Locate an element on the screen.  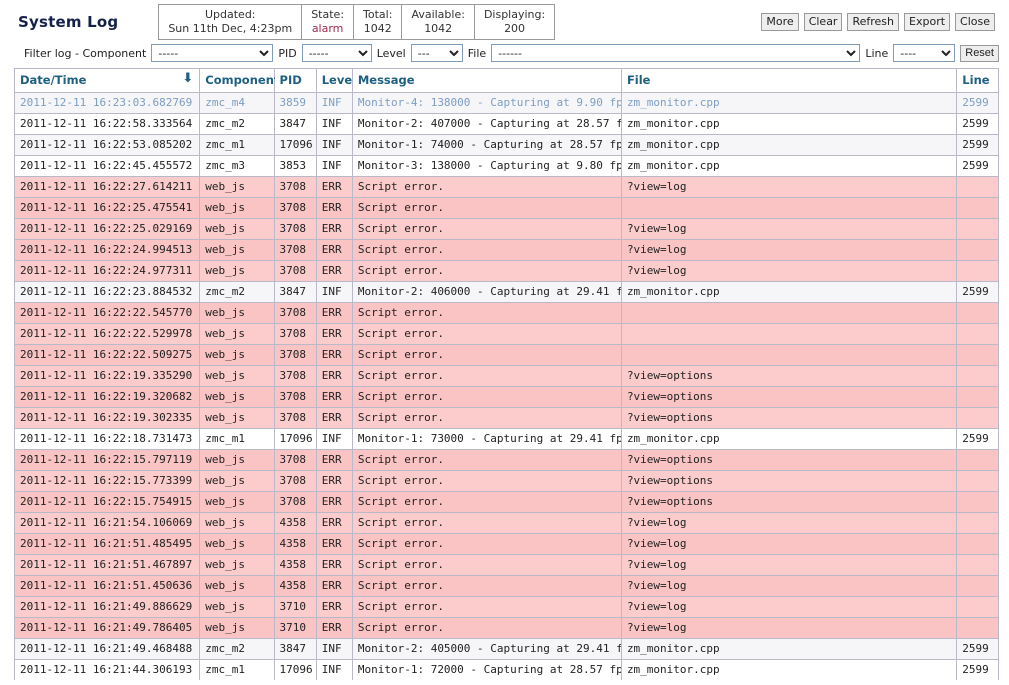
filter-pid-label: PID is located at coordinates (287, 53).